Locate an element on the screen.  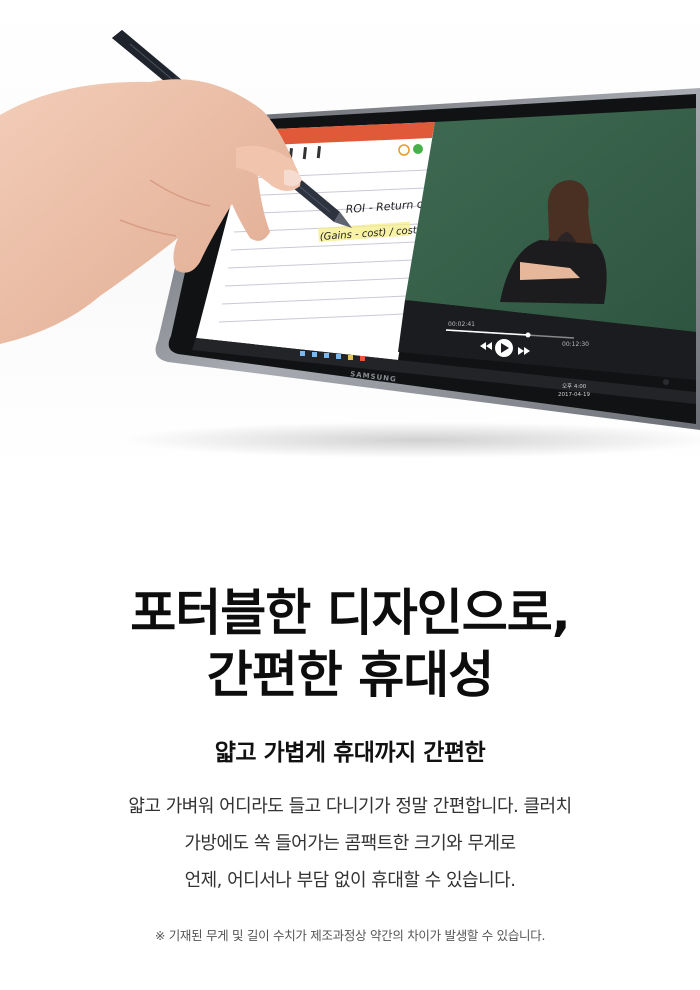
taskbar-clock: 오후 4:00 is located at coordinates (574, 386).